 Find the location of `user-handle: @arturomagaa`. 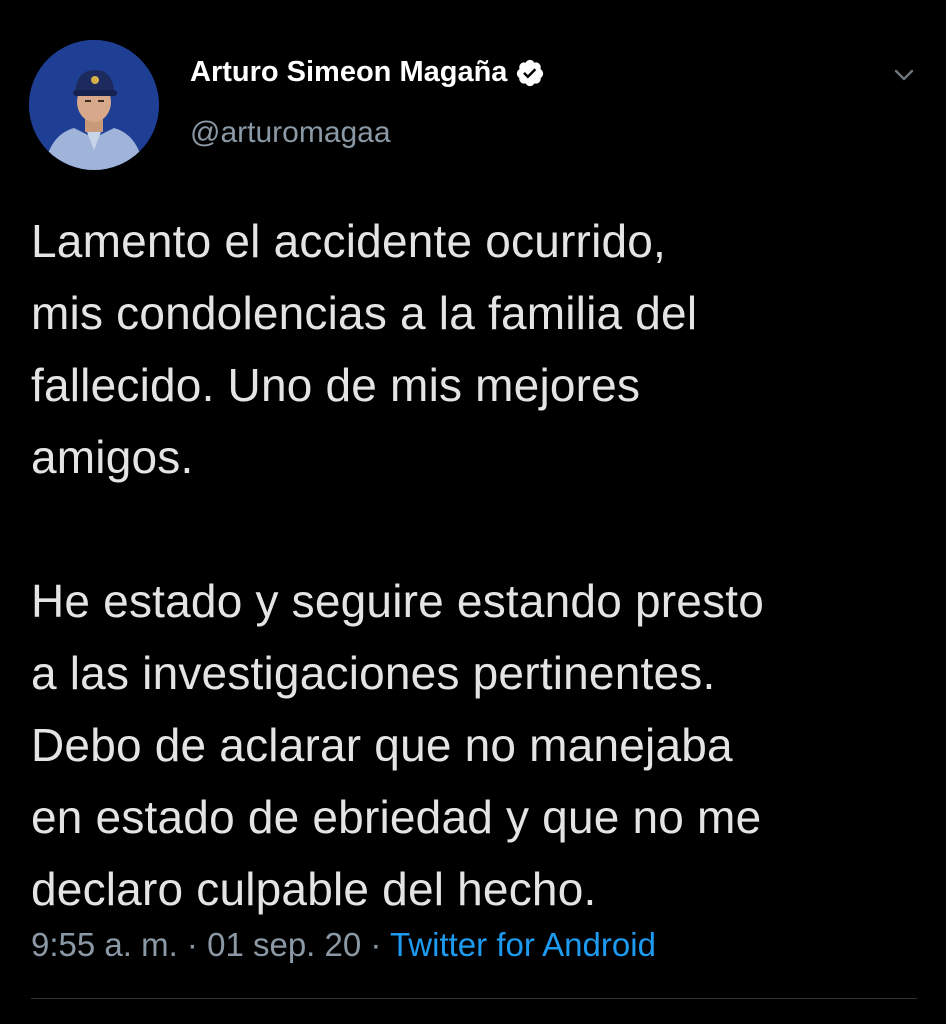

user-handle: @arturomagaa is located at coordinates (290, 133).